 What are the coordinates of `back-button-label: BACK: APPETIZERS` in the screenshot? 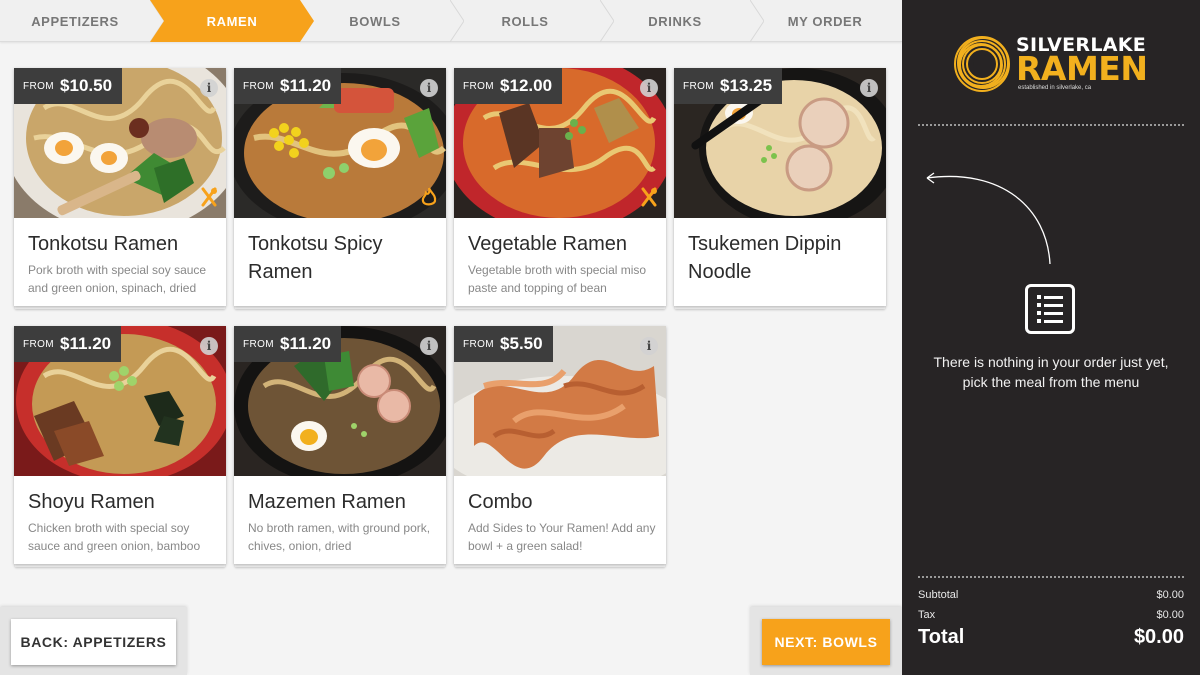 It's located at (93, 642).